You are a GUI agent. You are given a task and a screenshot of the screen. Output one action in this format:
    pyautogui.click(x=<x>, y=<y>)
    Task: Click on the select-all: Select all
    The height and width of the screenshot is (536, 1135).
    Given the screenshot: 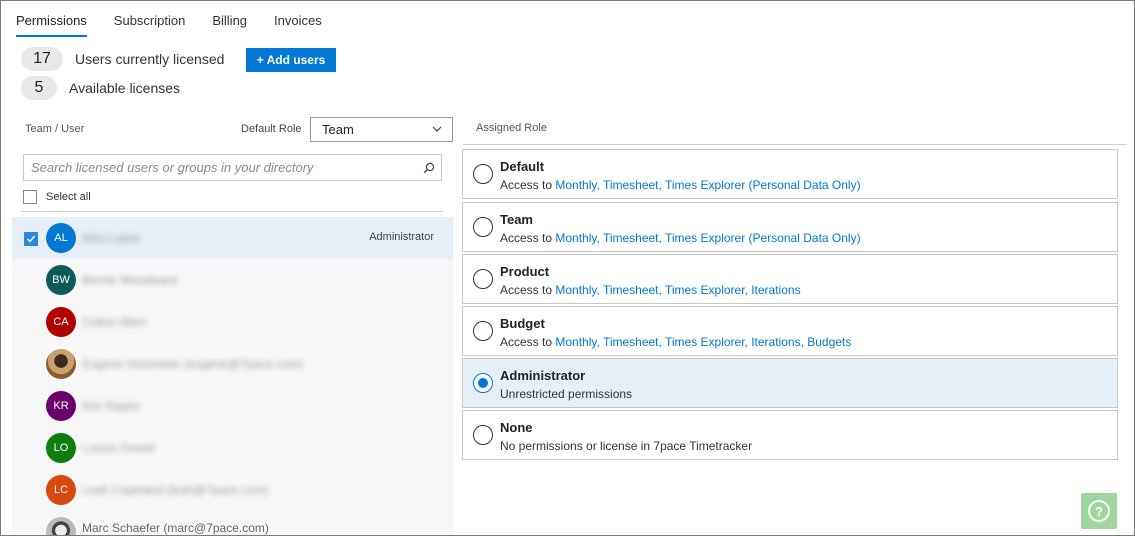 What is the action you would take?
    pyautogui.click(x=57, y=197)
    